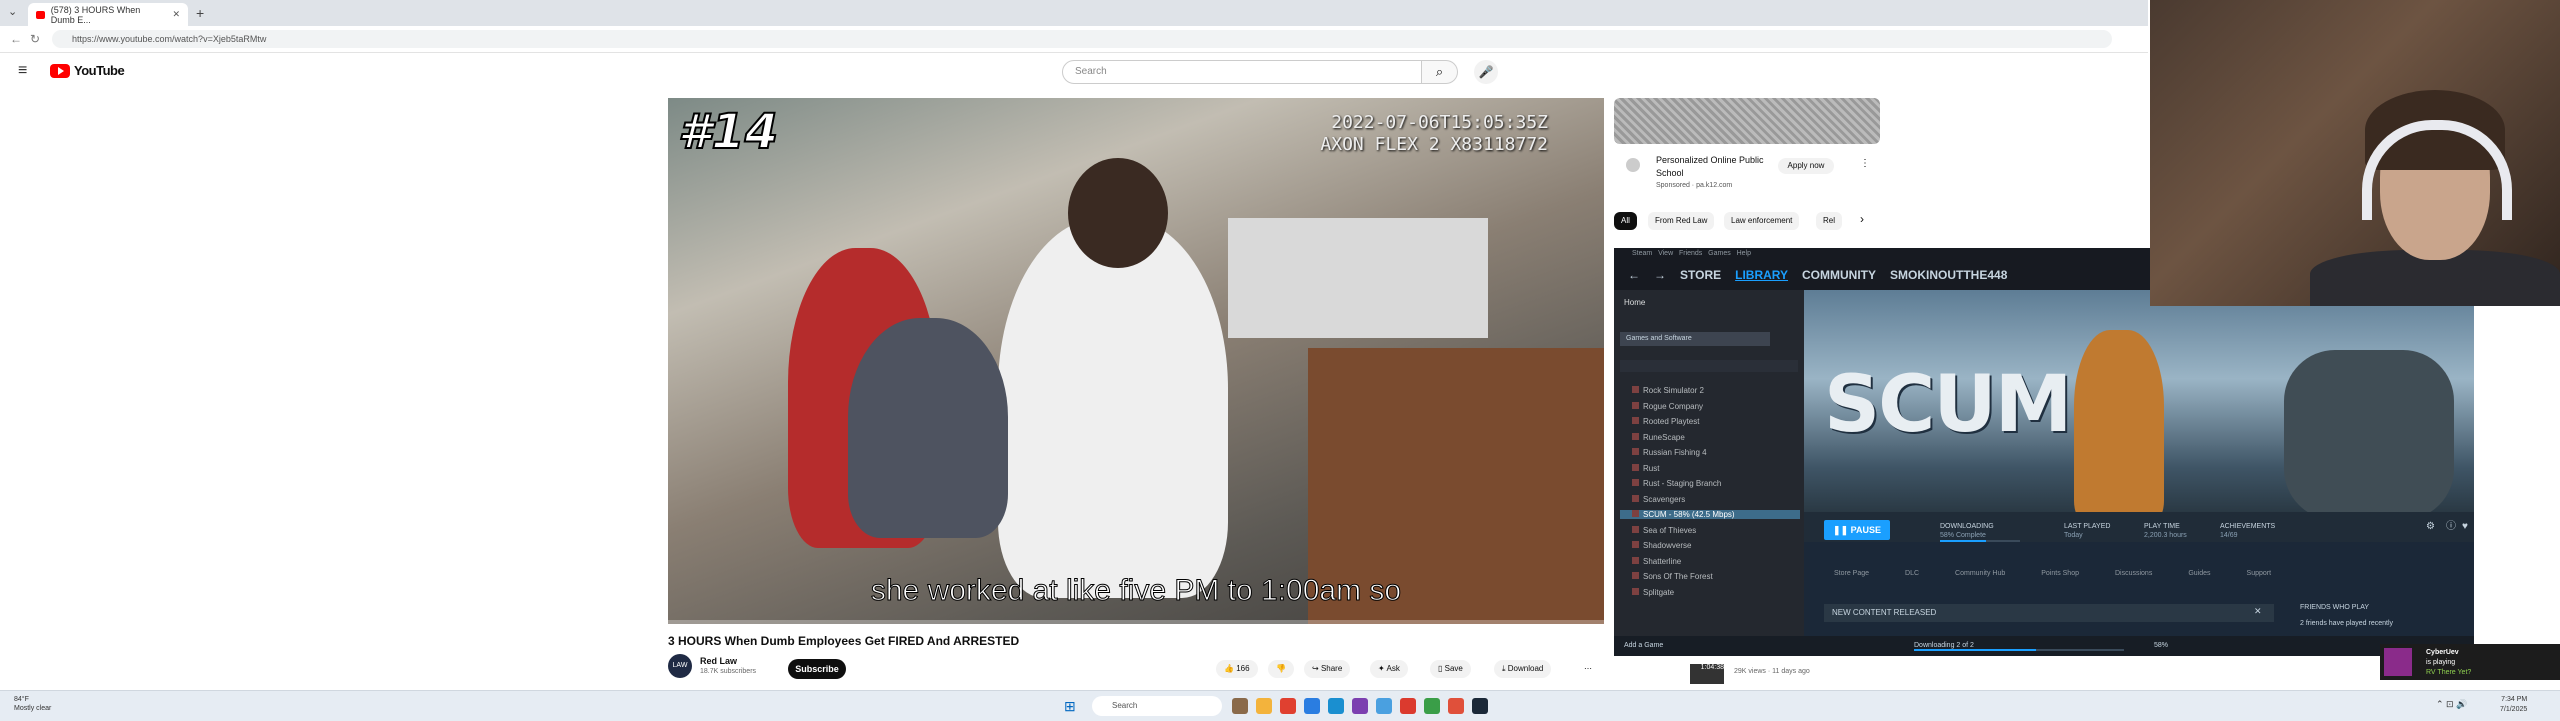 The height and width of the screenshot is (721, 2560). I want to click on file-explorer-icon, so click(1264, 706).